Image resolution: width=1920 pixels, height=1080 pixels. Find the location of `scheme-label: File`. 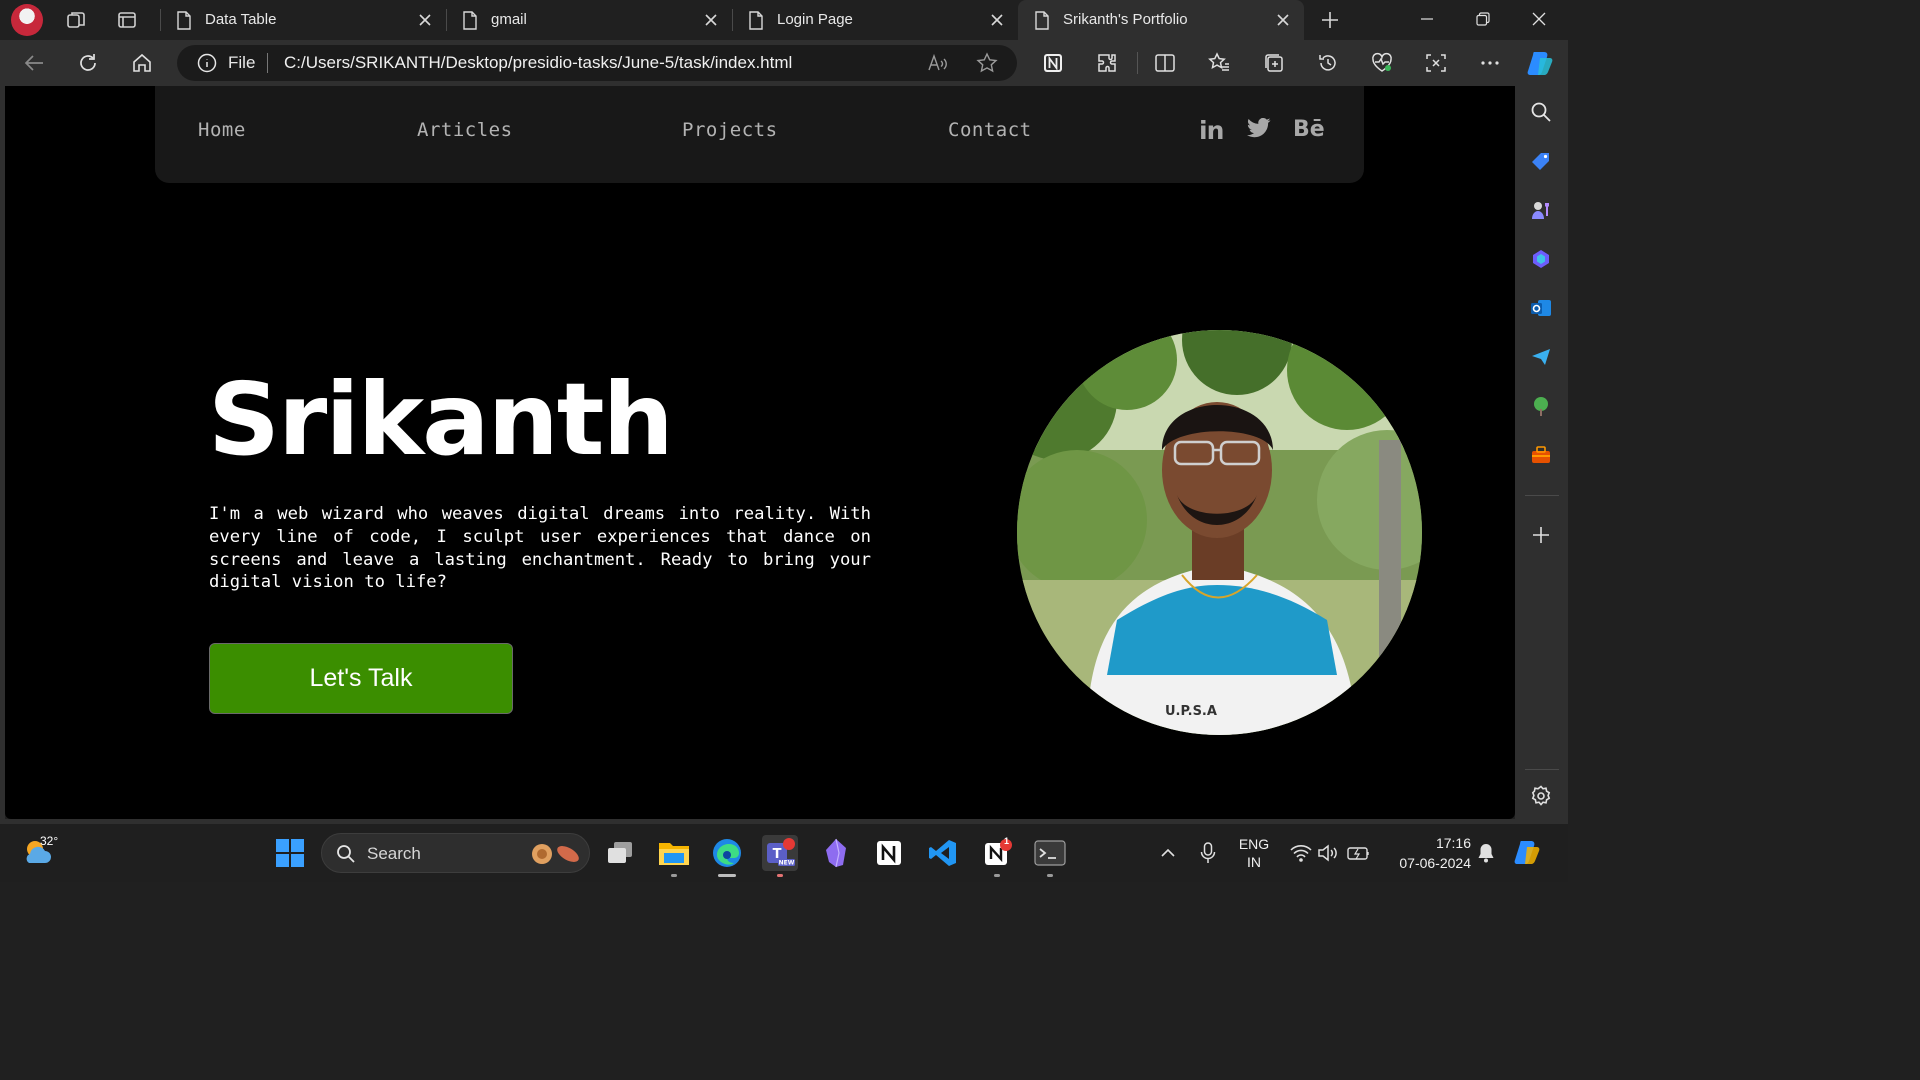

scheme-label: File is located at coordinates (242, 62).